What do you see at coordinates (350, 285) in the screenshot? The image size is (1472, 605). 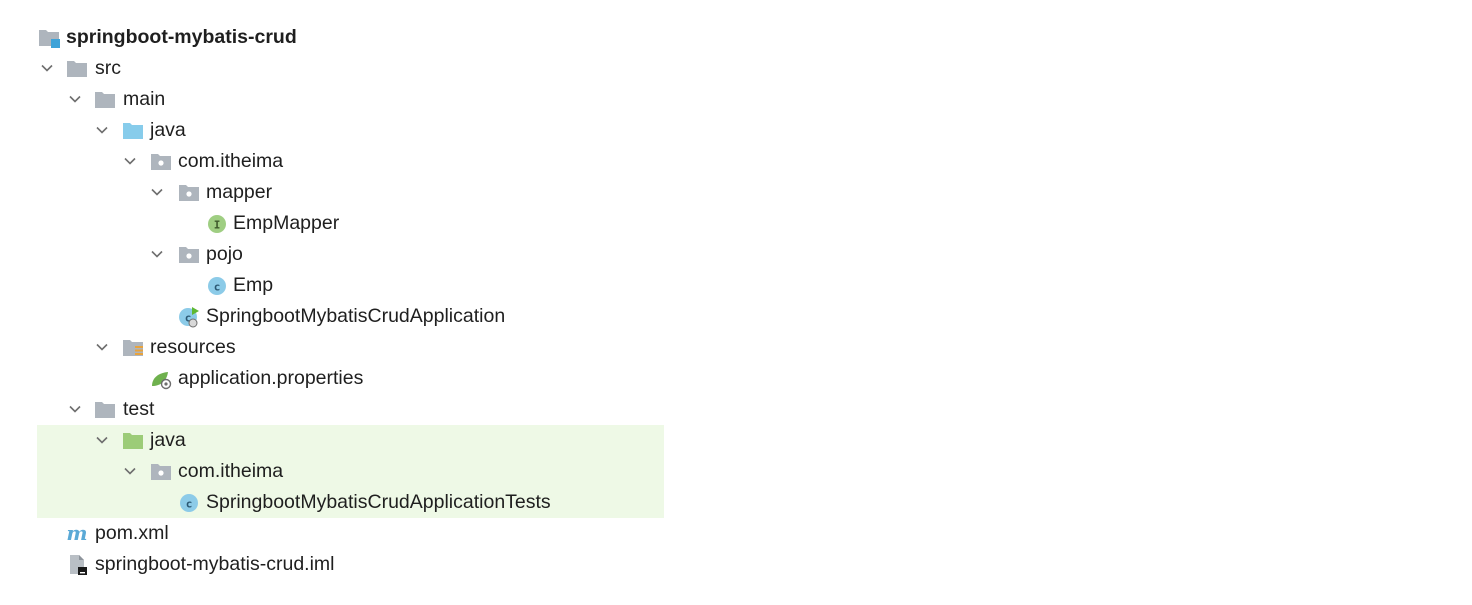 I see `tree-node-emp: c Emp` at bounding box center [350, 285].